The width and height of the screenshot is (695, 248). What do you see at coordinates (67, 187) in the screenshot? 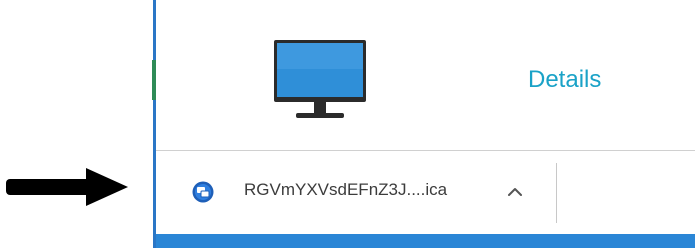
I see `arrow-right-icon` at bounding box center [67, 187].